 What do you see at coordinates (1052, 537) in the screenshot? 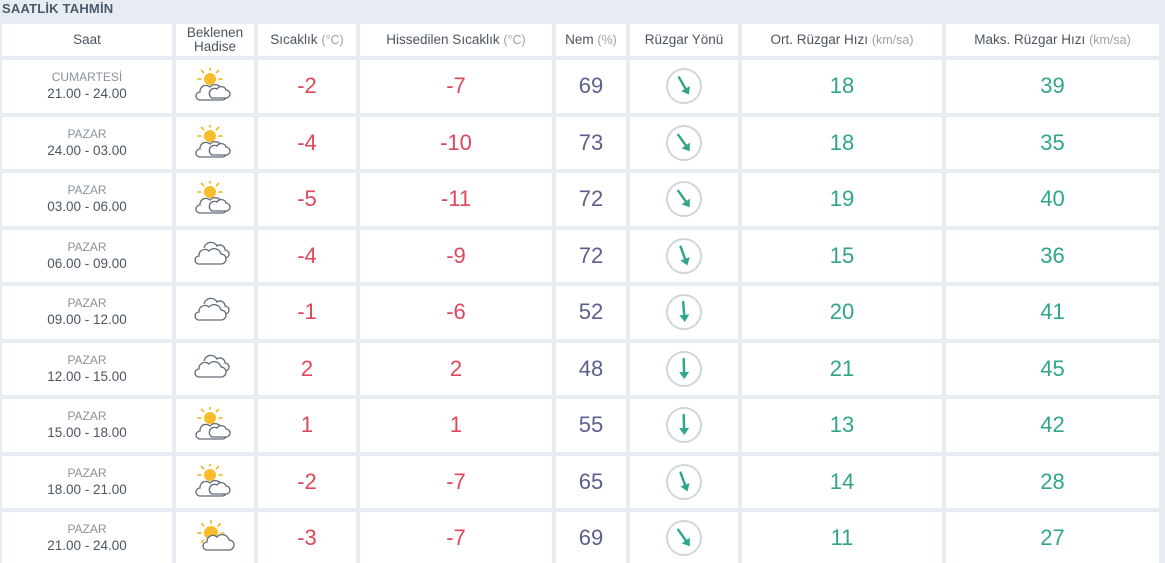
I see `max-wind-speed-value: 27` at bounding box center [1052, 537].